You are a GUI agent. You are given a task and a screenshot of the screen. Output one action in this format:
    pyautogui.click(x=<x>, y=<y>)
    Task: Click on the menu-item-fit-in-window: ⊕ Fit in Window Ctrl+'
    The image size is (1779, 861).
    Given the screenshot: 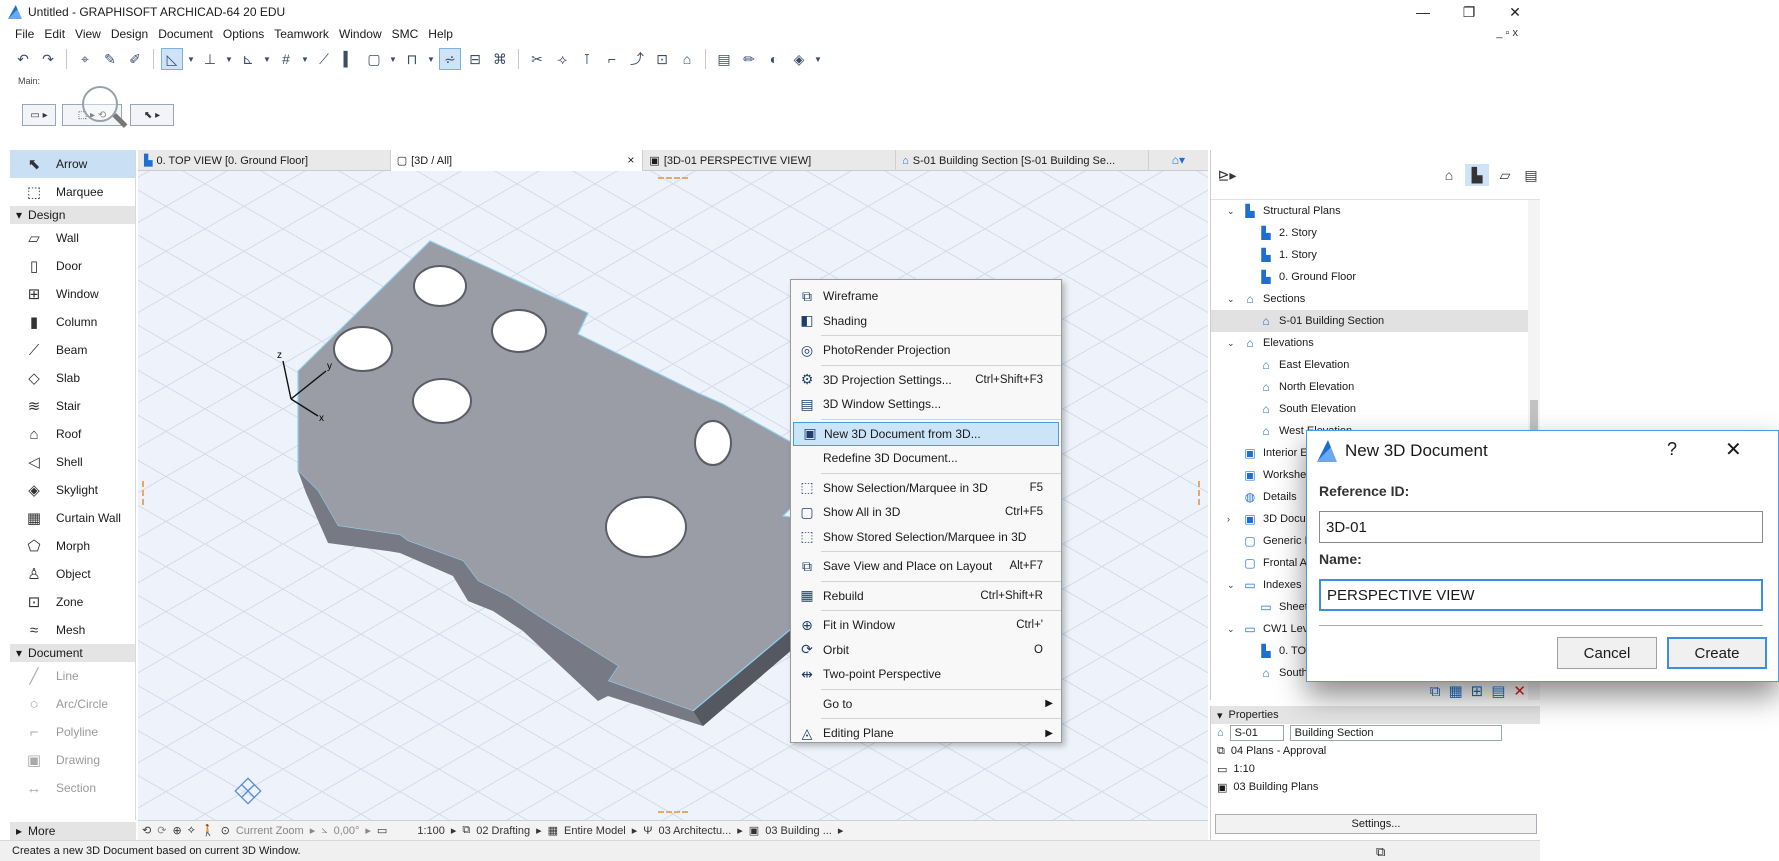 What is the action you would take?
    pyautogui.click(x=926, y=625)
    